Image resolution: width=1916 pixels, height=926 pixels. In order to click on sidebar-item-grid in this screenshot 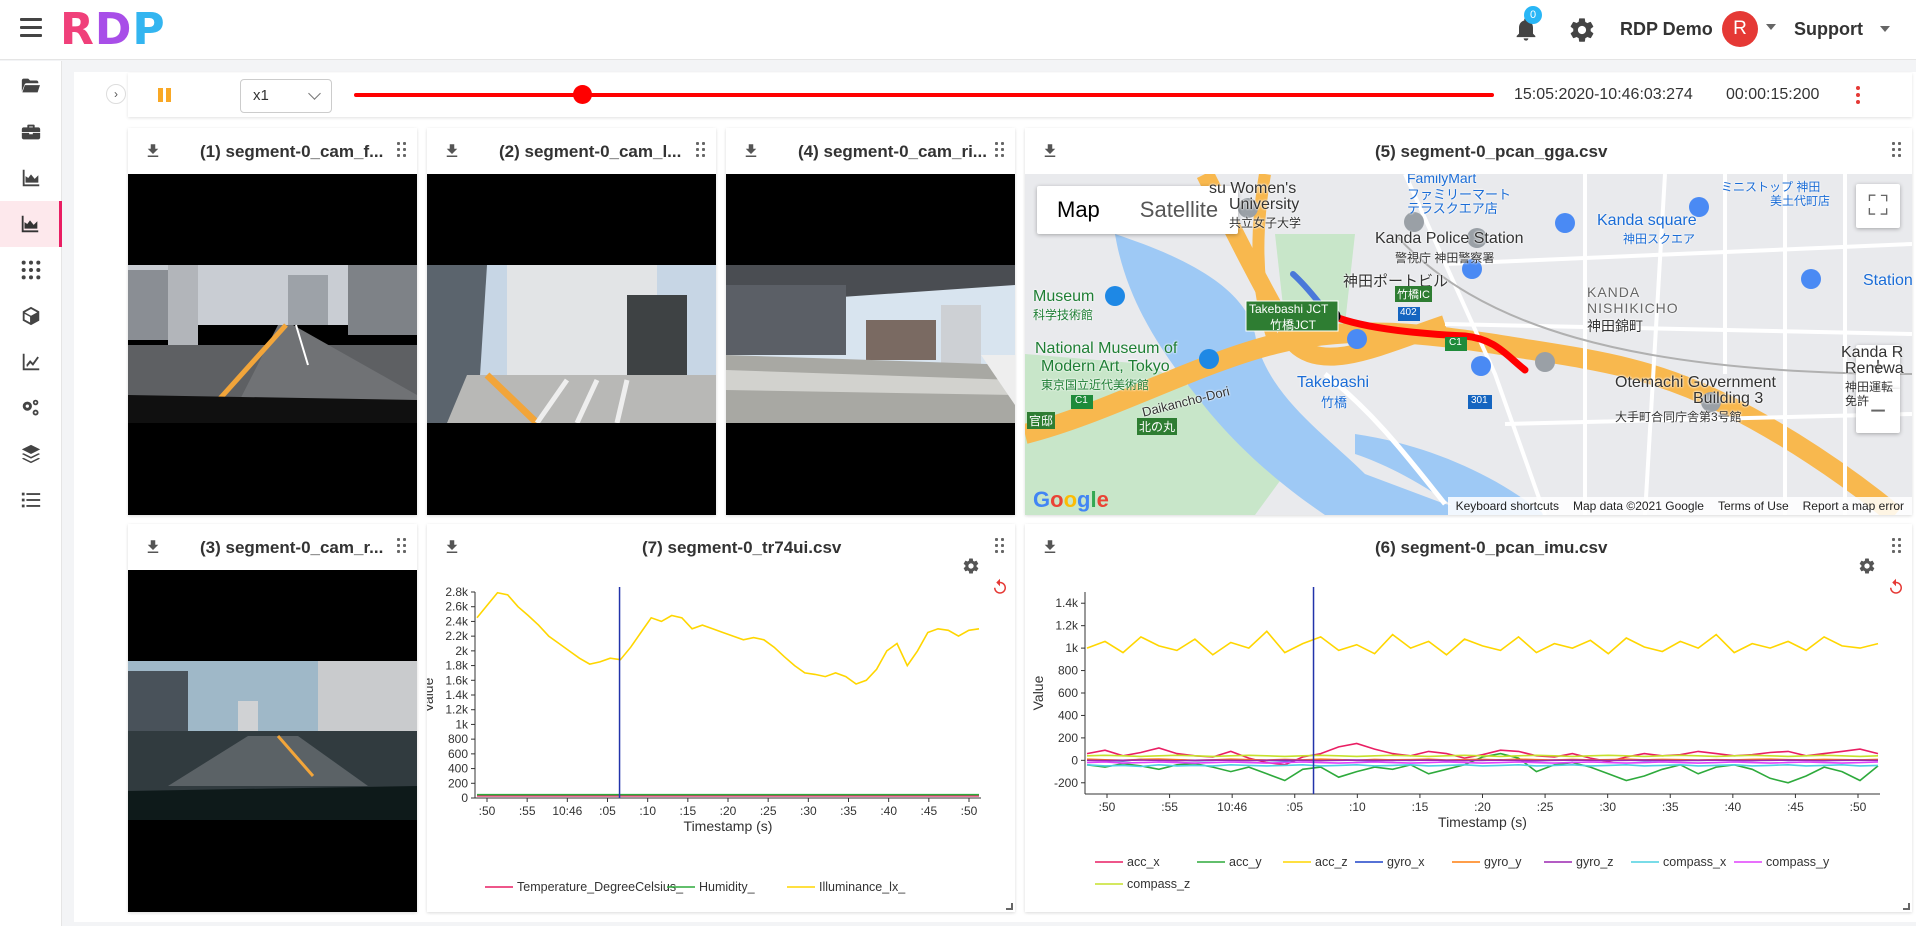, I will do `click(31, 270)`.